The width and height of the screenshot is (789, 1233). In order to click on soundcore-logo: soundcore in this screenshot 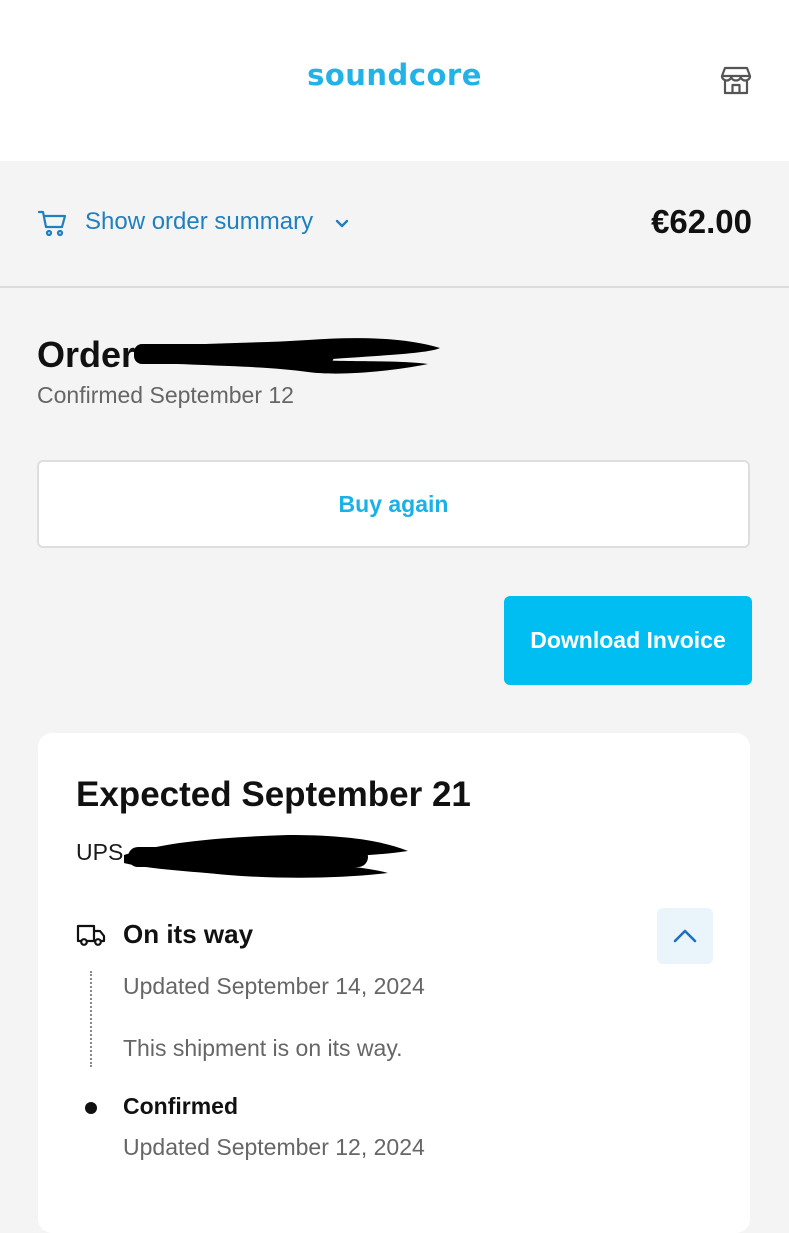, I will do `click(394, 75)`.